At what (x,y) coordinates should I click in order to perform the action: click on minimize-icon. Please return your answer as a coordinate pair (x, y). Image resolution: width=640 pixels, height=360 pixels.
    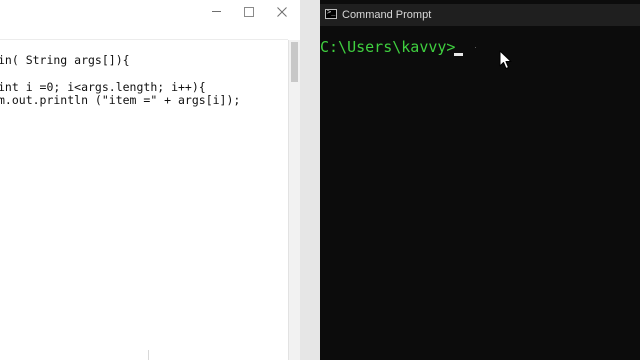
    Looking at the image, I should click on (216, 11).